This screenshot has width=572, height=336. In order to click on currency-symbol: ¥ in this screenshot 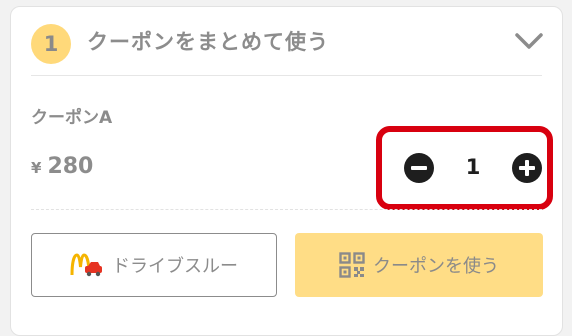, I will do `click(36, 168)`.